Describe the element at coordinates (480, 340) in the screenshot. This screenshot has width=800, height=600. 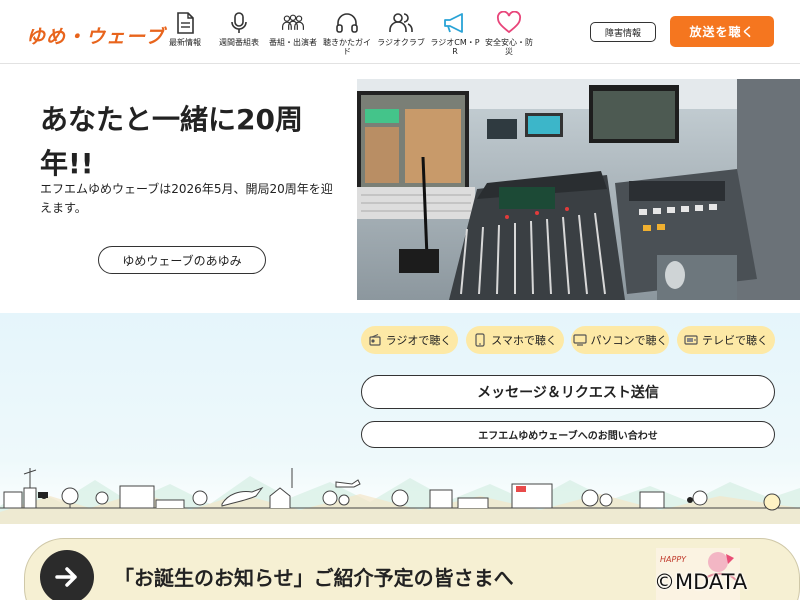
I see `smartphone-icon` at that location.